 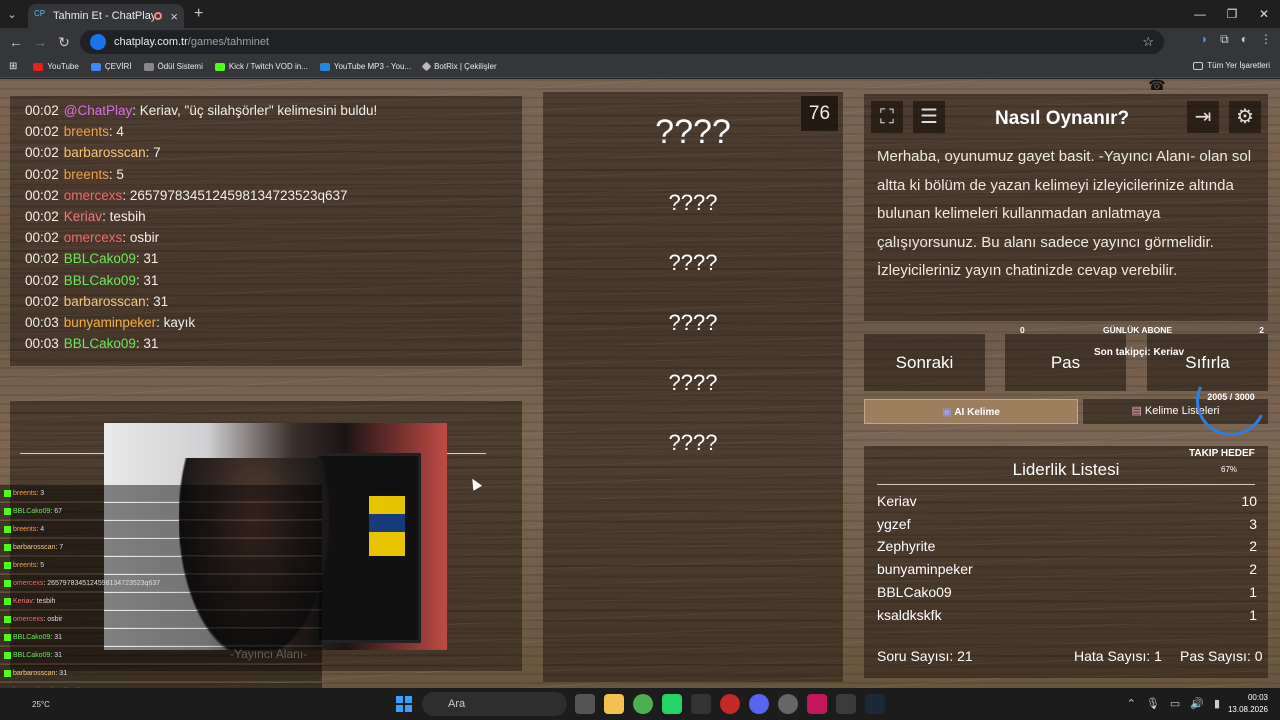 I want to click on extensions-puzzle-icon: ⧉, so click(x=1224, y=39).